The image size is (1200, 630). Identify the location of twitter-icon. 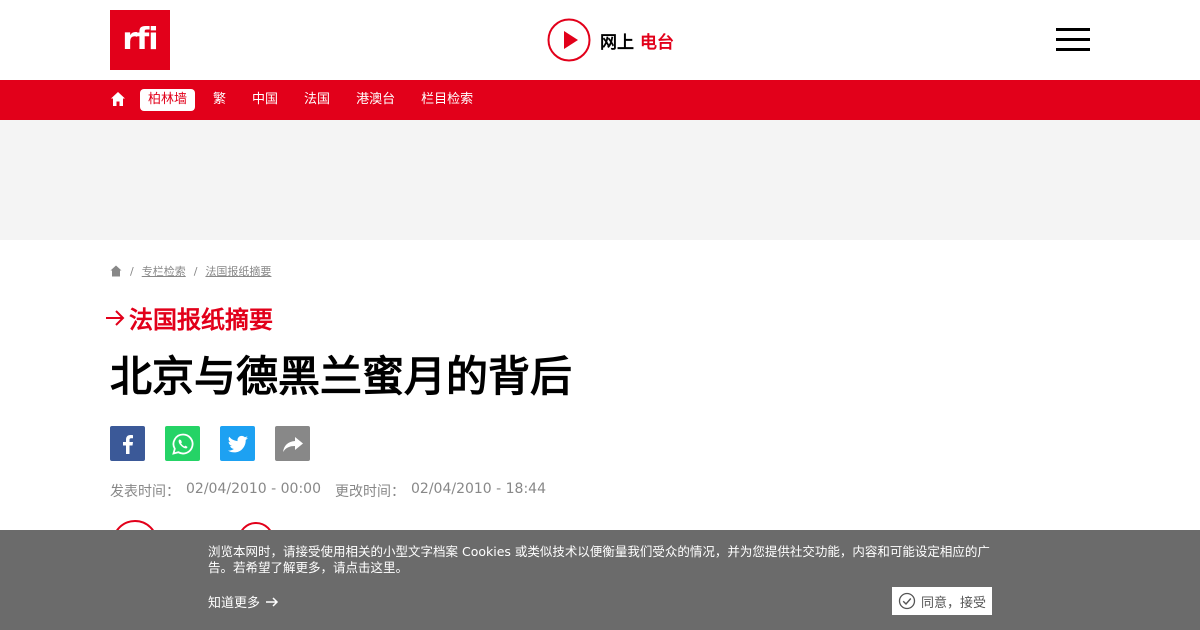
(237, 443).